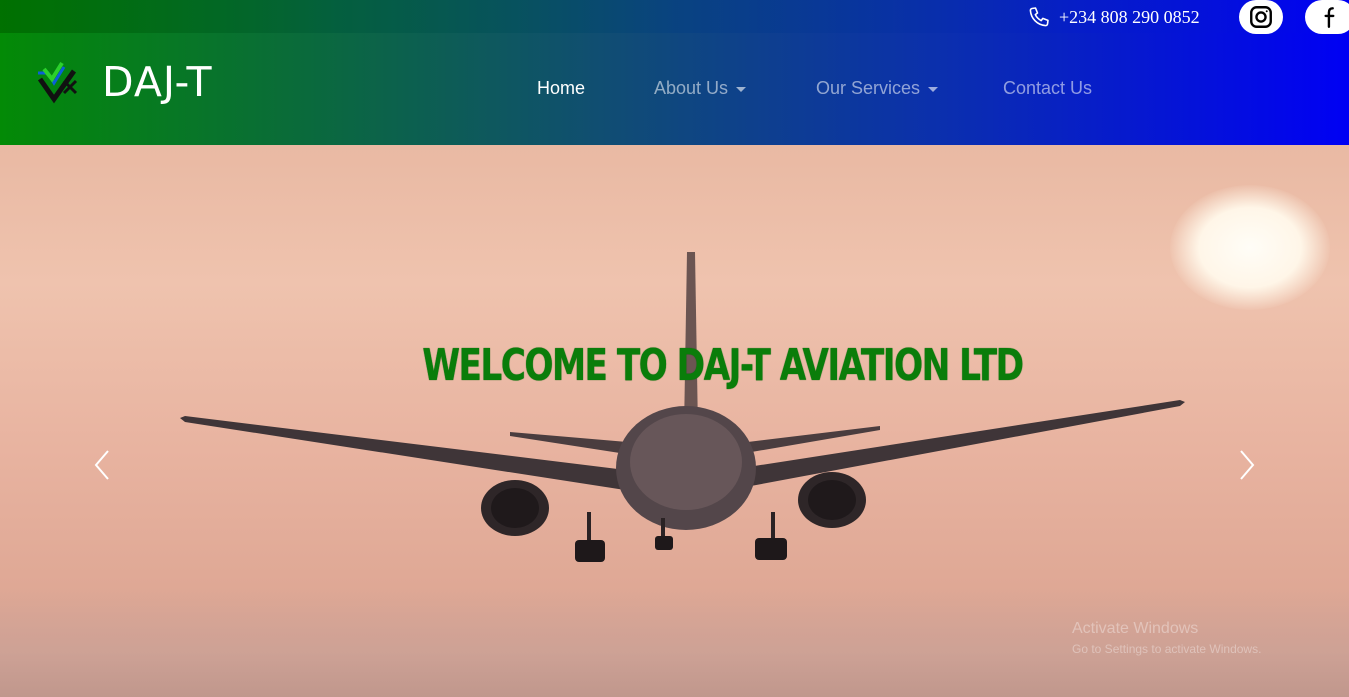 This screenshot has height=697, width=1349. What do you see at coordinates (1135, 628) in the screenshot?
I see `watermark-title: Activate Windows` at bounding box center [1135, 628].